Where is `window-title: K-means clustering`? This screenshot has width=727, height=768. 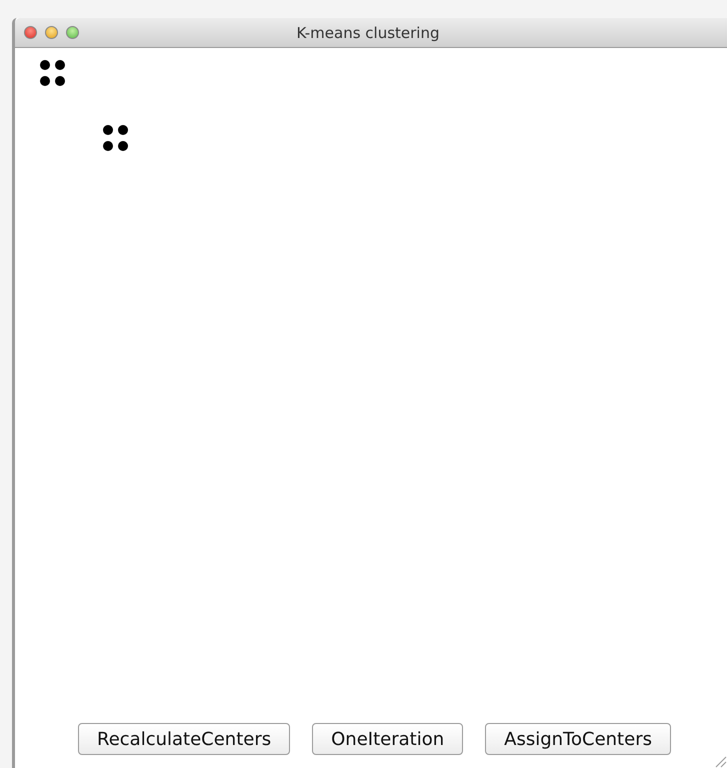
window-title: K-means clustering is located at coordinates (367, 33).